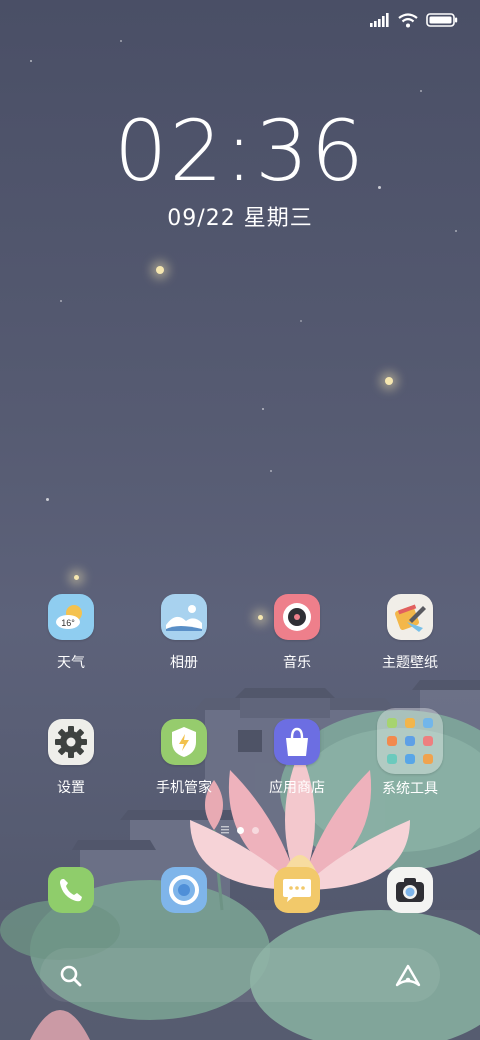 This screenshot has width=480, height=1040. I want to click on app-label: 应用商店, so click(297, 788).